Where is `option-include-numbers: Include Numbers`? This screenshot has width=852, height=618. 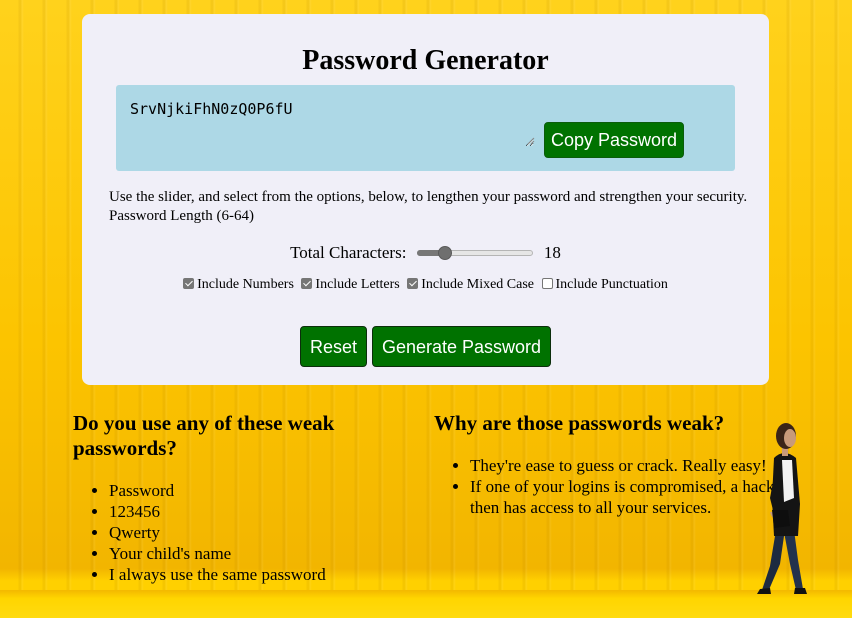 option-include-numbers: Include Numbers is located at coordinates (238, 285).